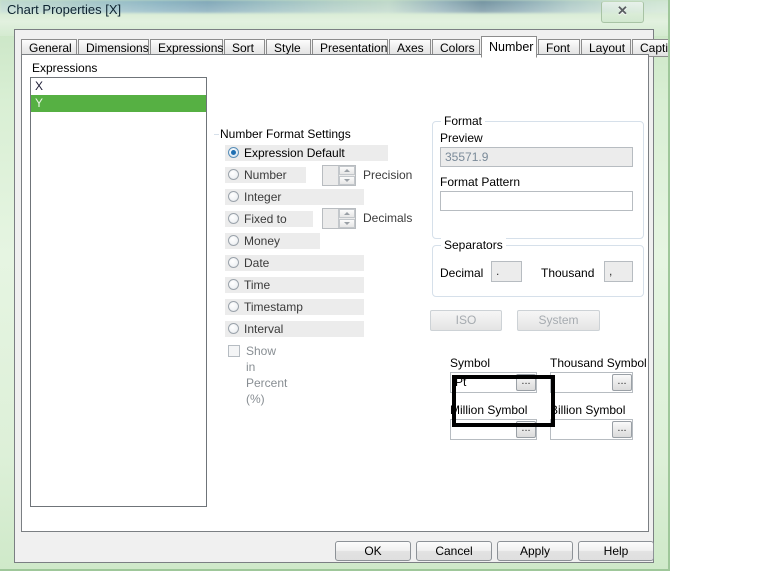  Describe the element at coordinates (216, 134) in the screenshot. I see `group-caption-rule` at that location.